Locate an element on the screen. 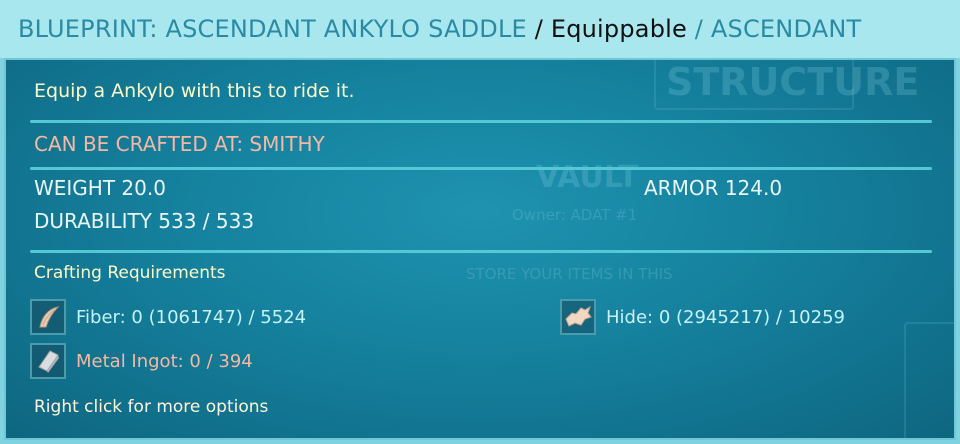 The image size is (960, 444). metal-ingot-icon is located at coordinates (48, 361).